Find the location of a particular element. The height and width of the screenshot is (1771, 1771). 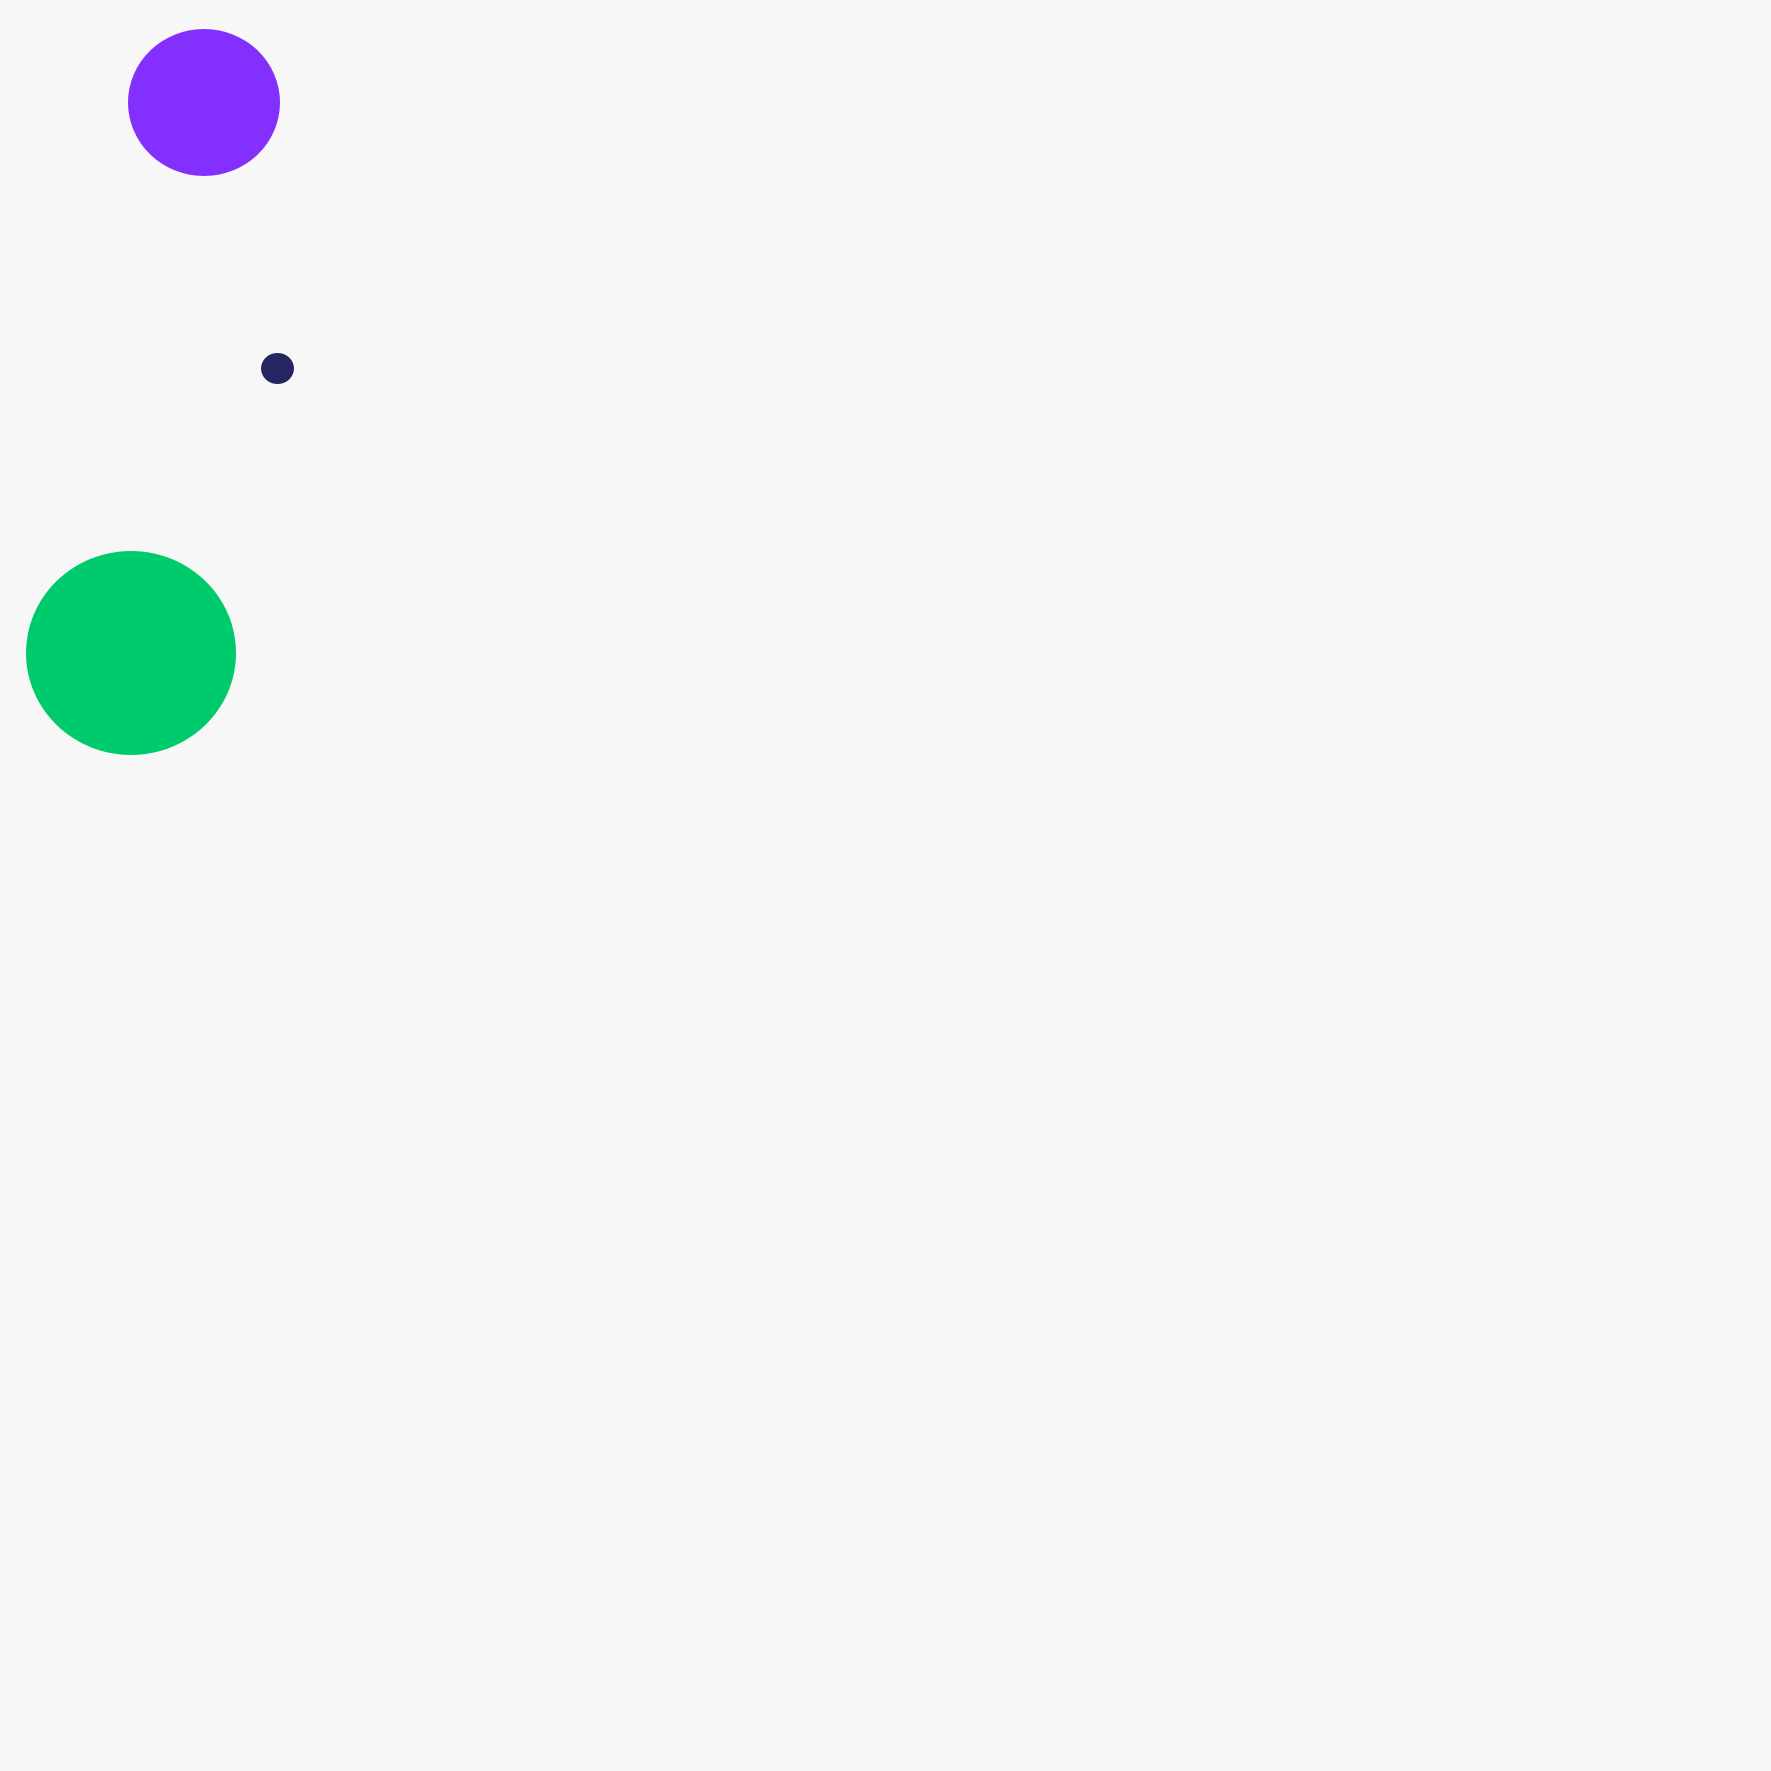

green-circle is located at coordinates (131, 653).